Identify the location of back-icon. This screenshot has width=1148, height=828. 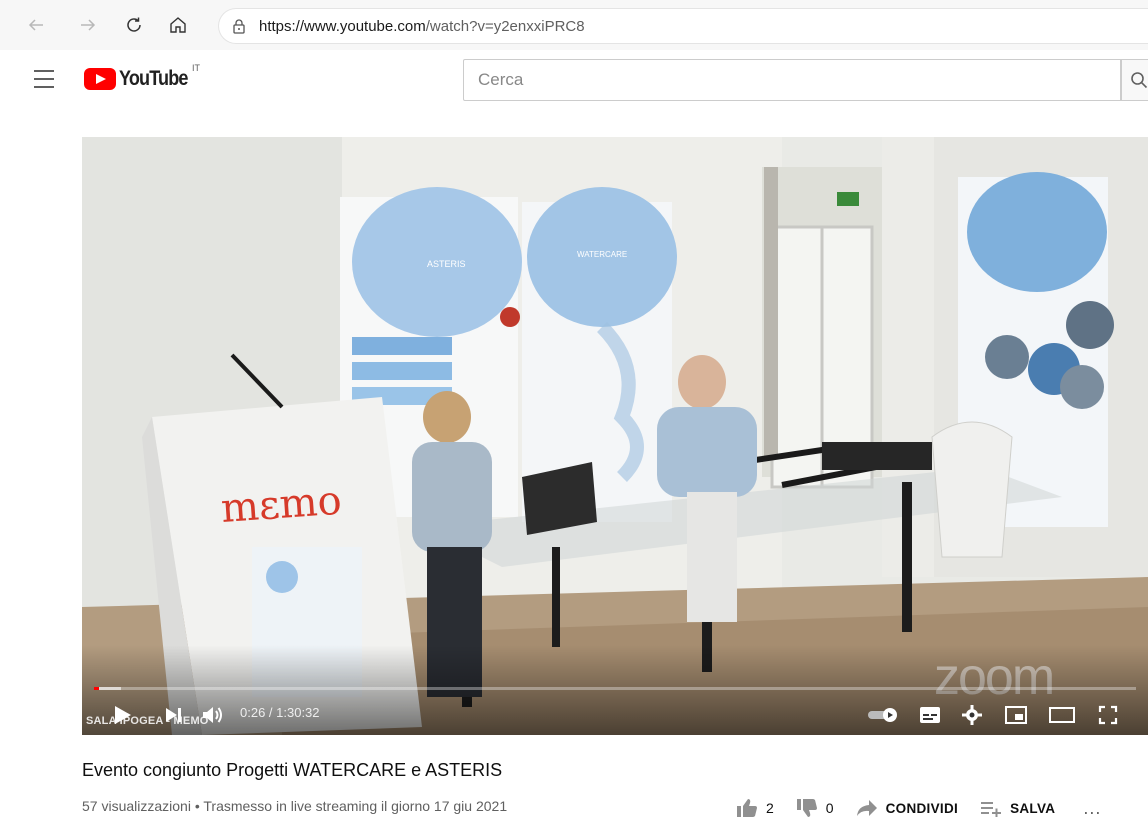
(35, 25).